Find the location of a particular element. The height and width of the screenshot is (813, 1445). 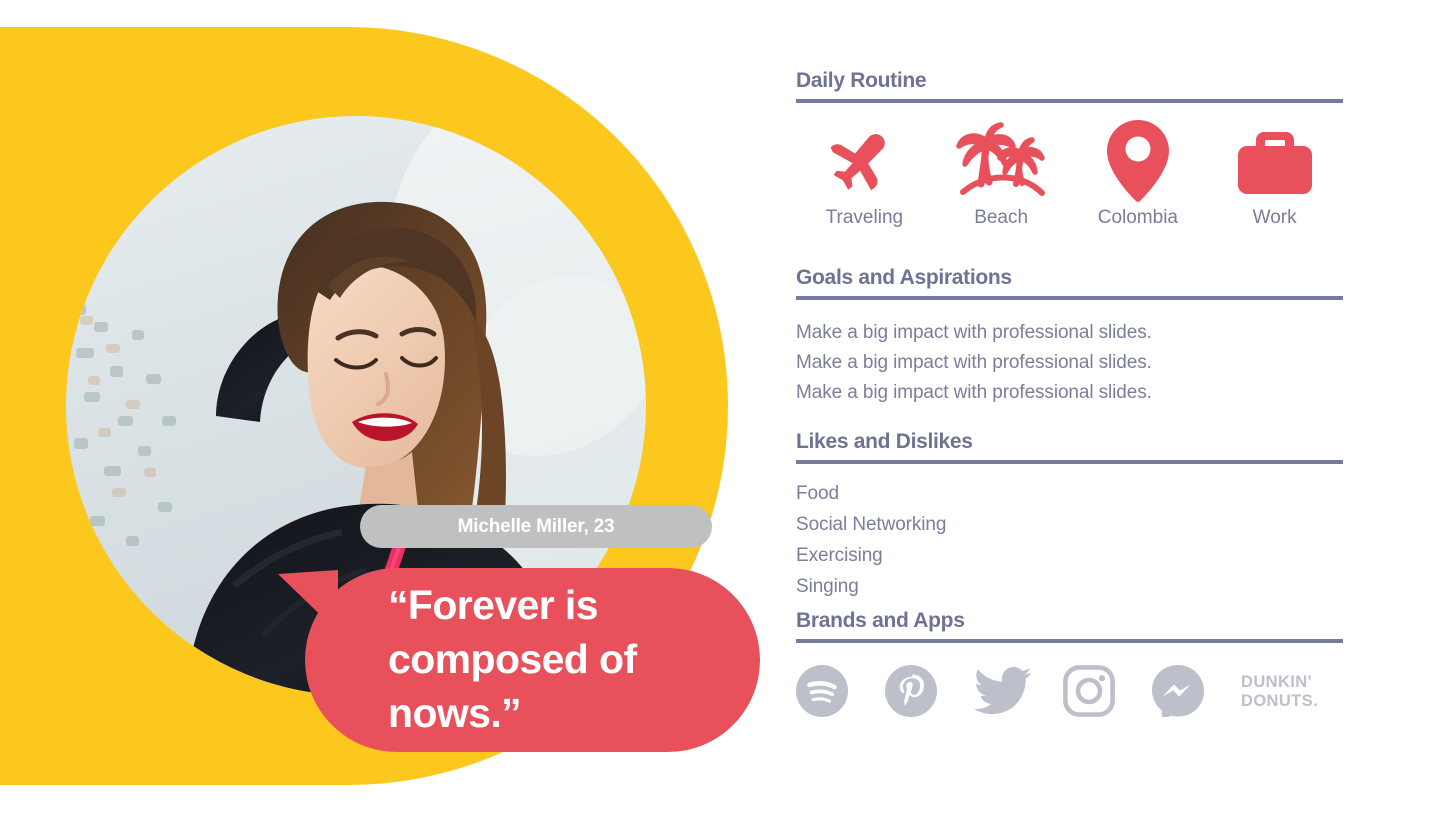

dunkin-donuts-wordmark: DUNKIN' DONUTS. is located at coordinates (1291, 691).